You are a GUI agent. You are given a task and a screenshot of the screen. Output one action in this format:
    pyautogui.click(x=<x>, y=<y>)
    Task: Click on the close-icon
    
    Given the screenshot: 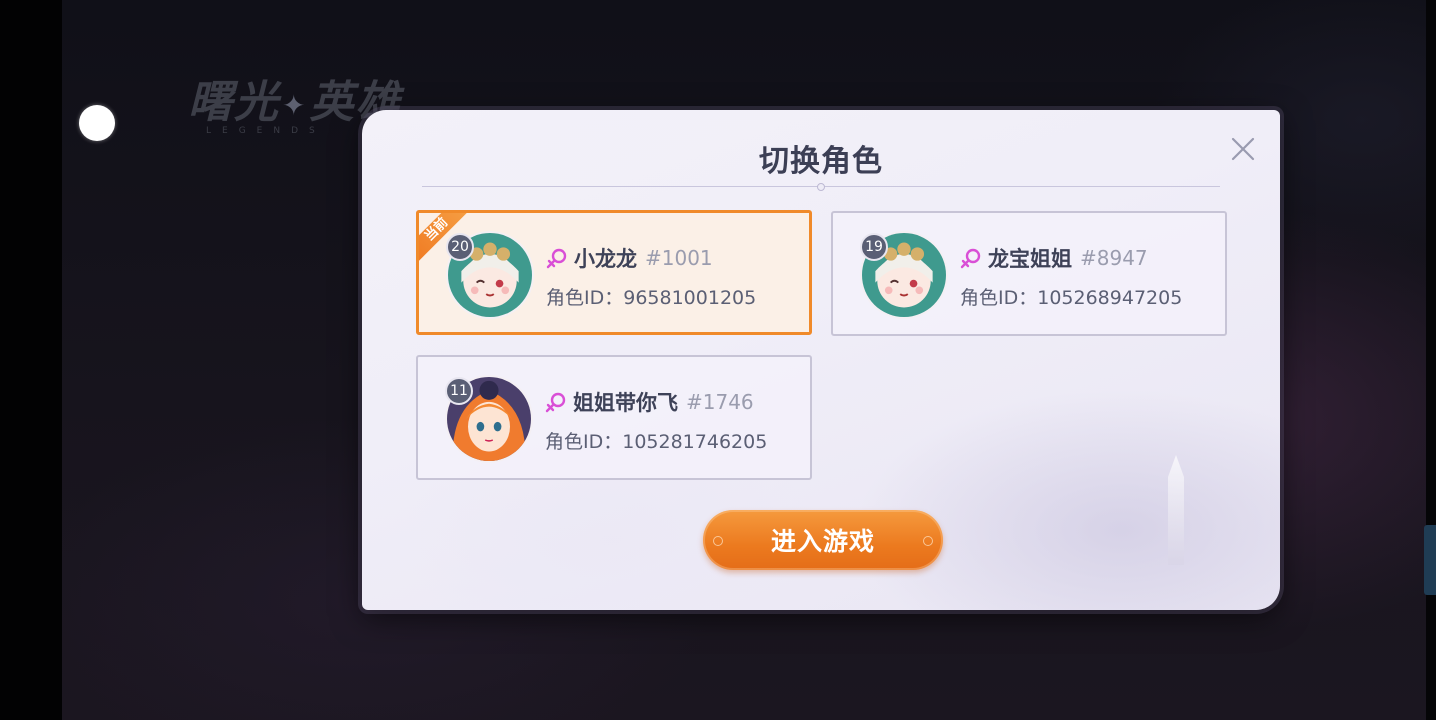 What is the action you would take?
    pyautogui.click(x=1243, y=149)
    